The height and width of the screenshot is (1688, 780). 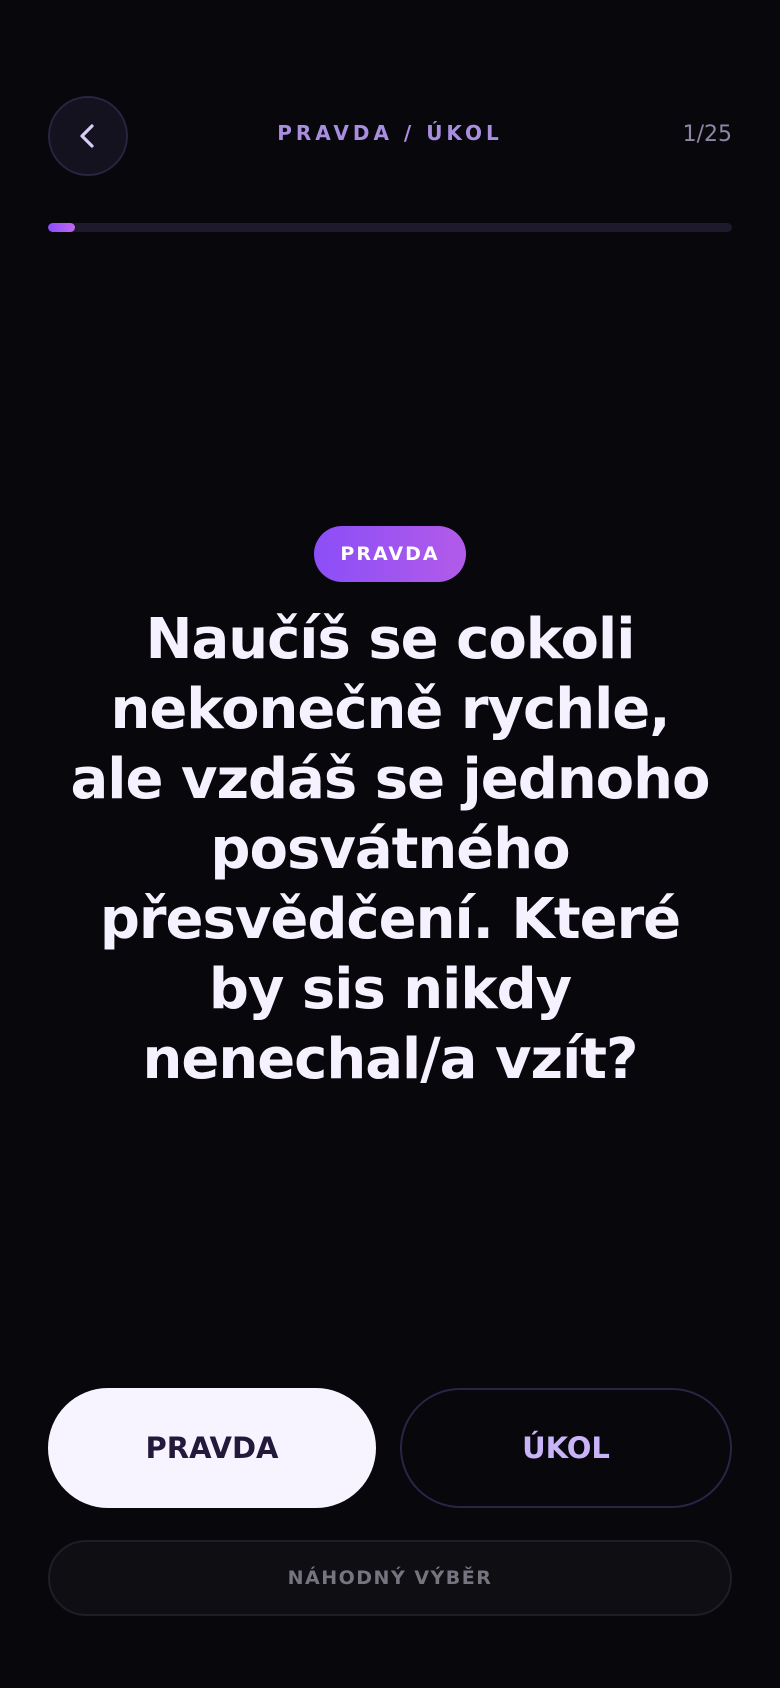 What do you see at coordinates (390, 227) in the screenshot?
I see `progress-bar` at bounding box center [390, 227].